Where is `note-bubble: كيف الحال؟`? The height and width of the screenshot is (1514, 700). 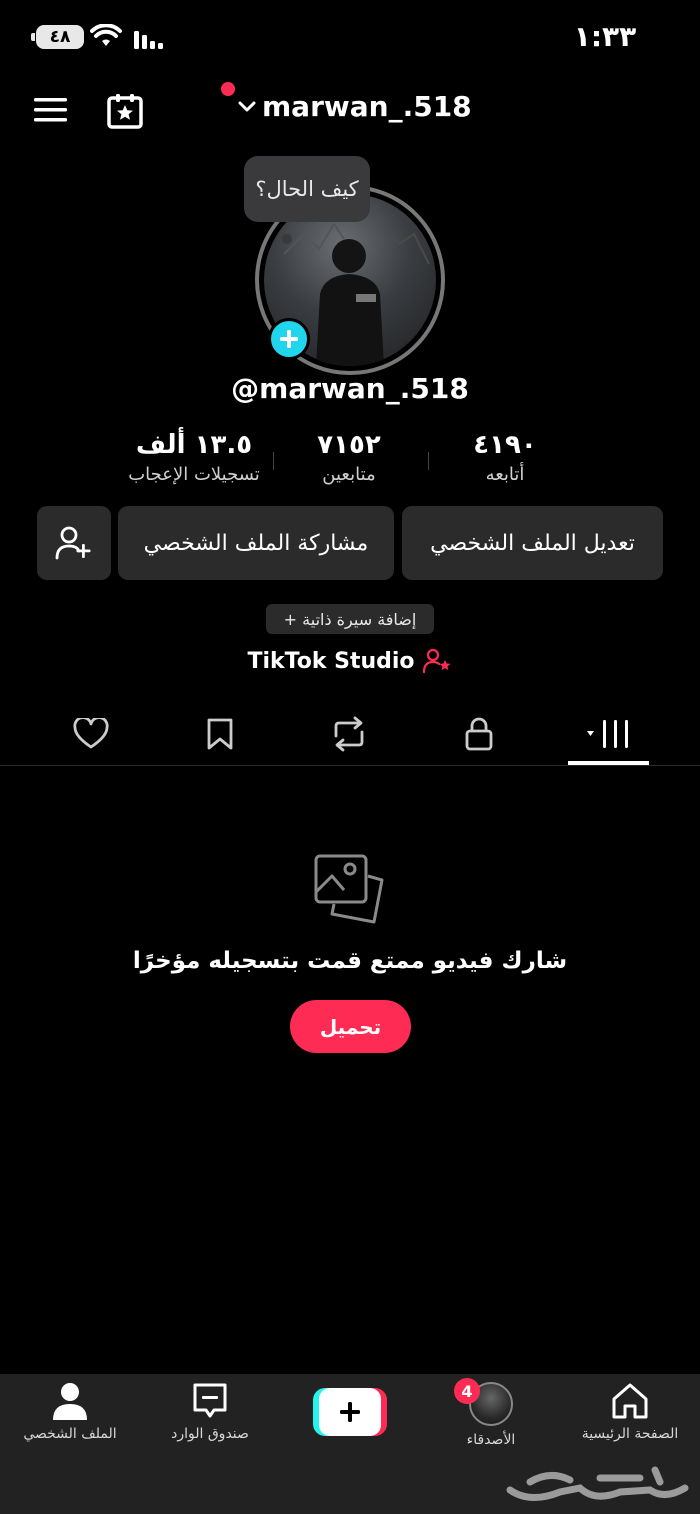
note-bubble: كيف الحال؟ is located at coordinates (307, 189).